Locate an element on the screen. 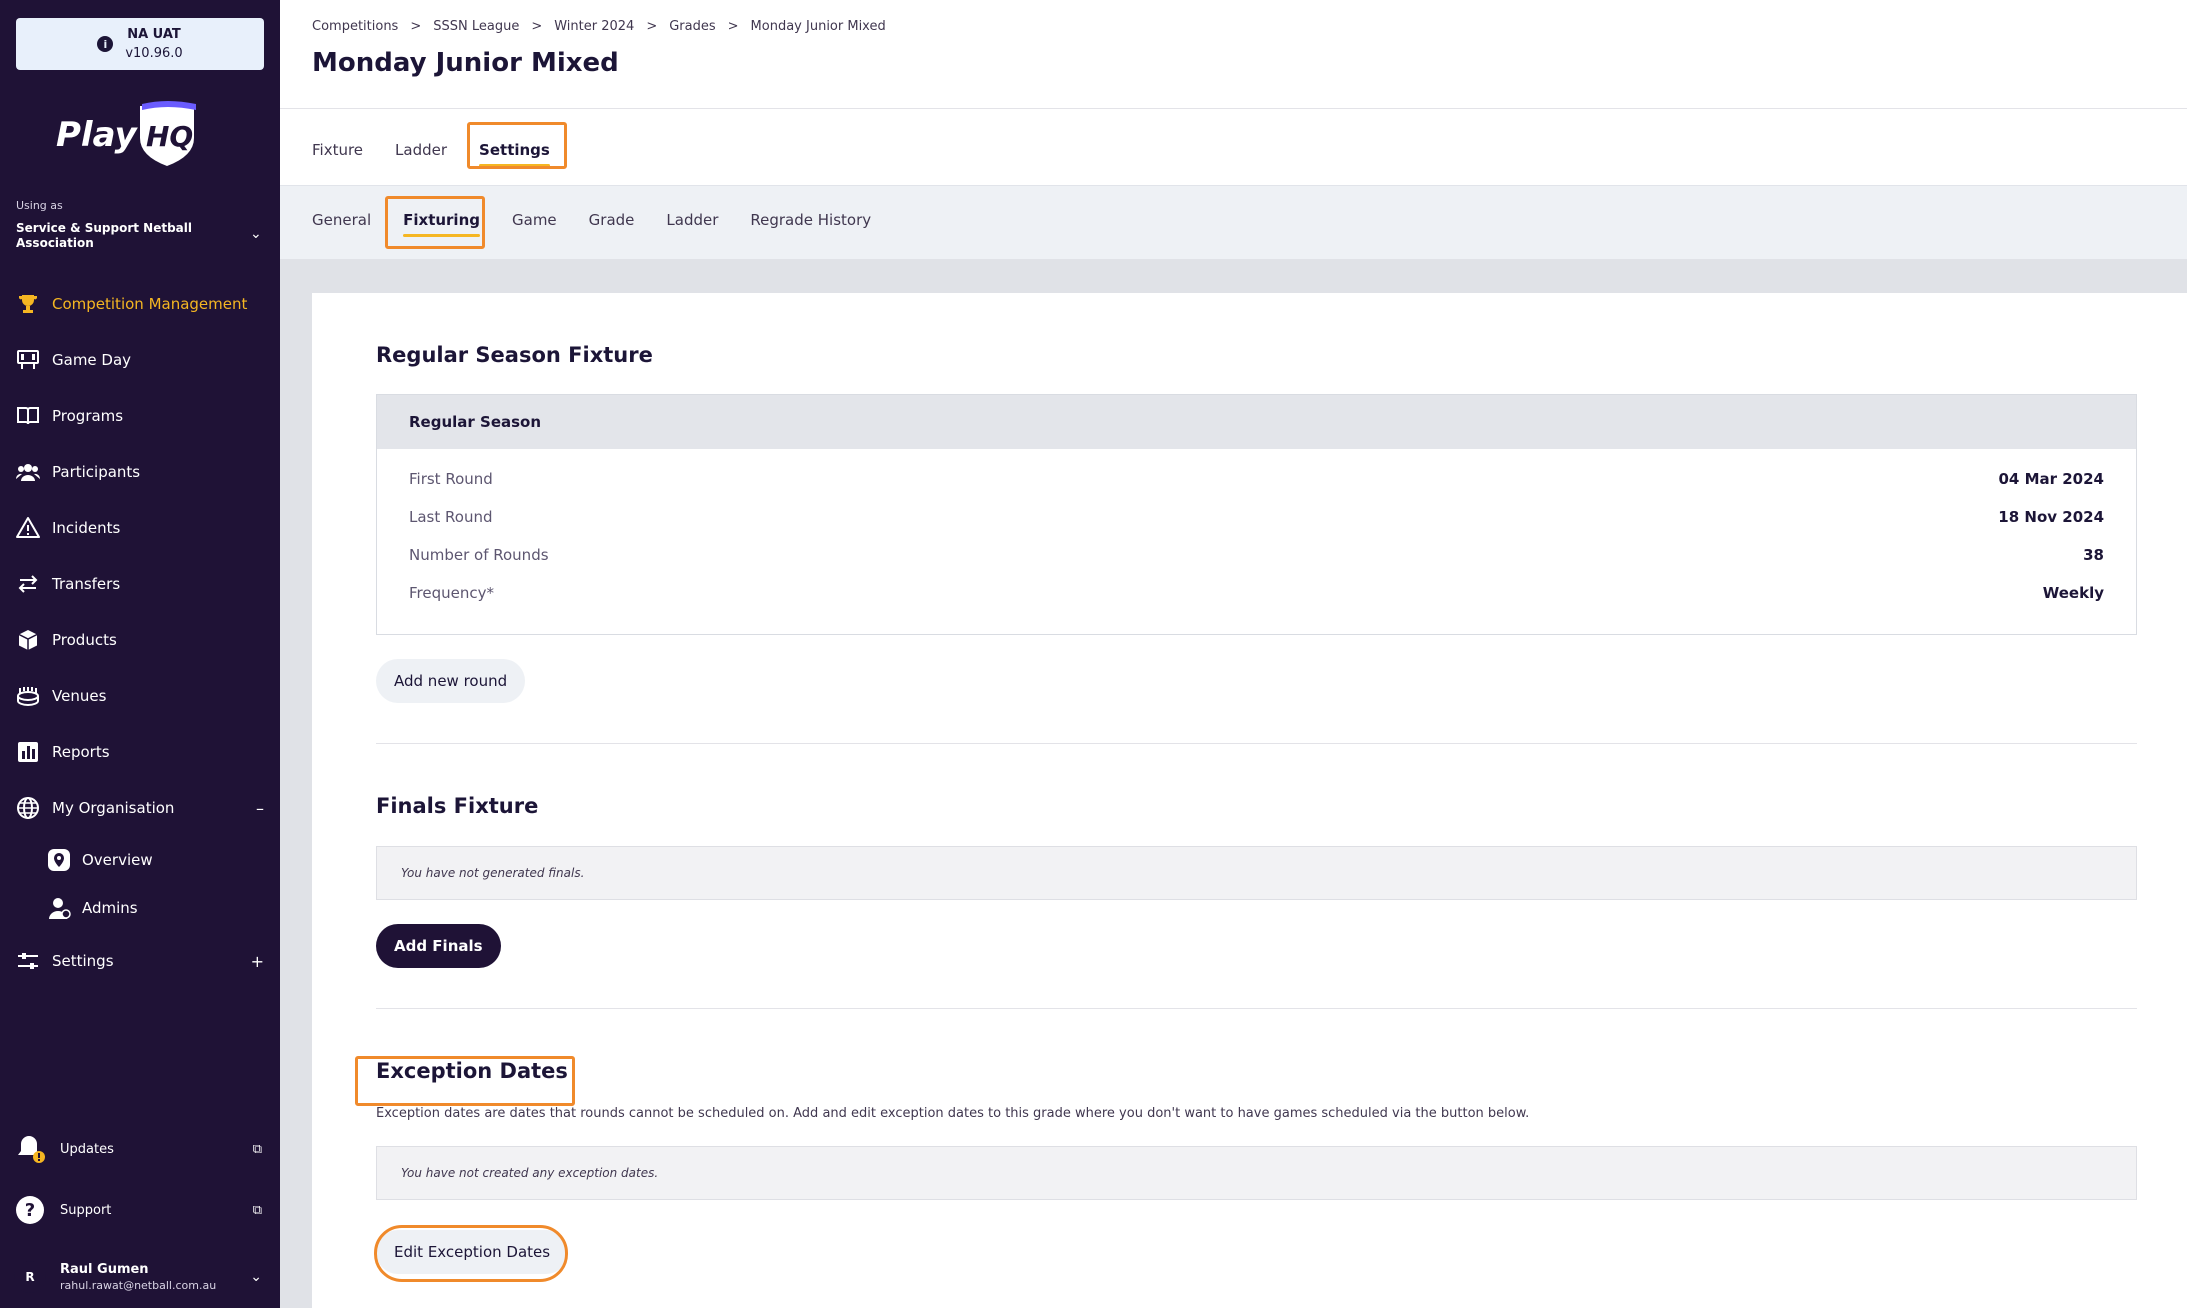 Image resolution: width=2187 pixels, height=1308 pixels. nav-label: Products is located at coordinates (84, 640).